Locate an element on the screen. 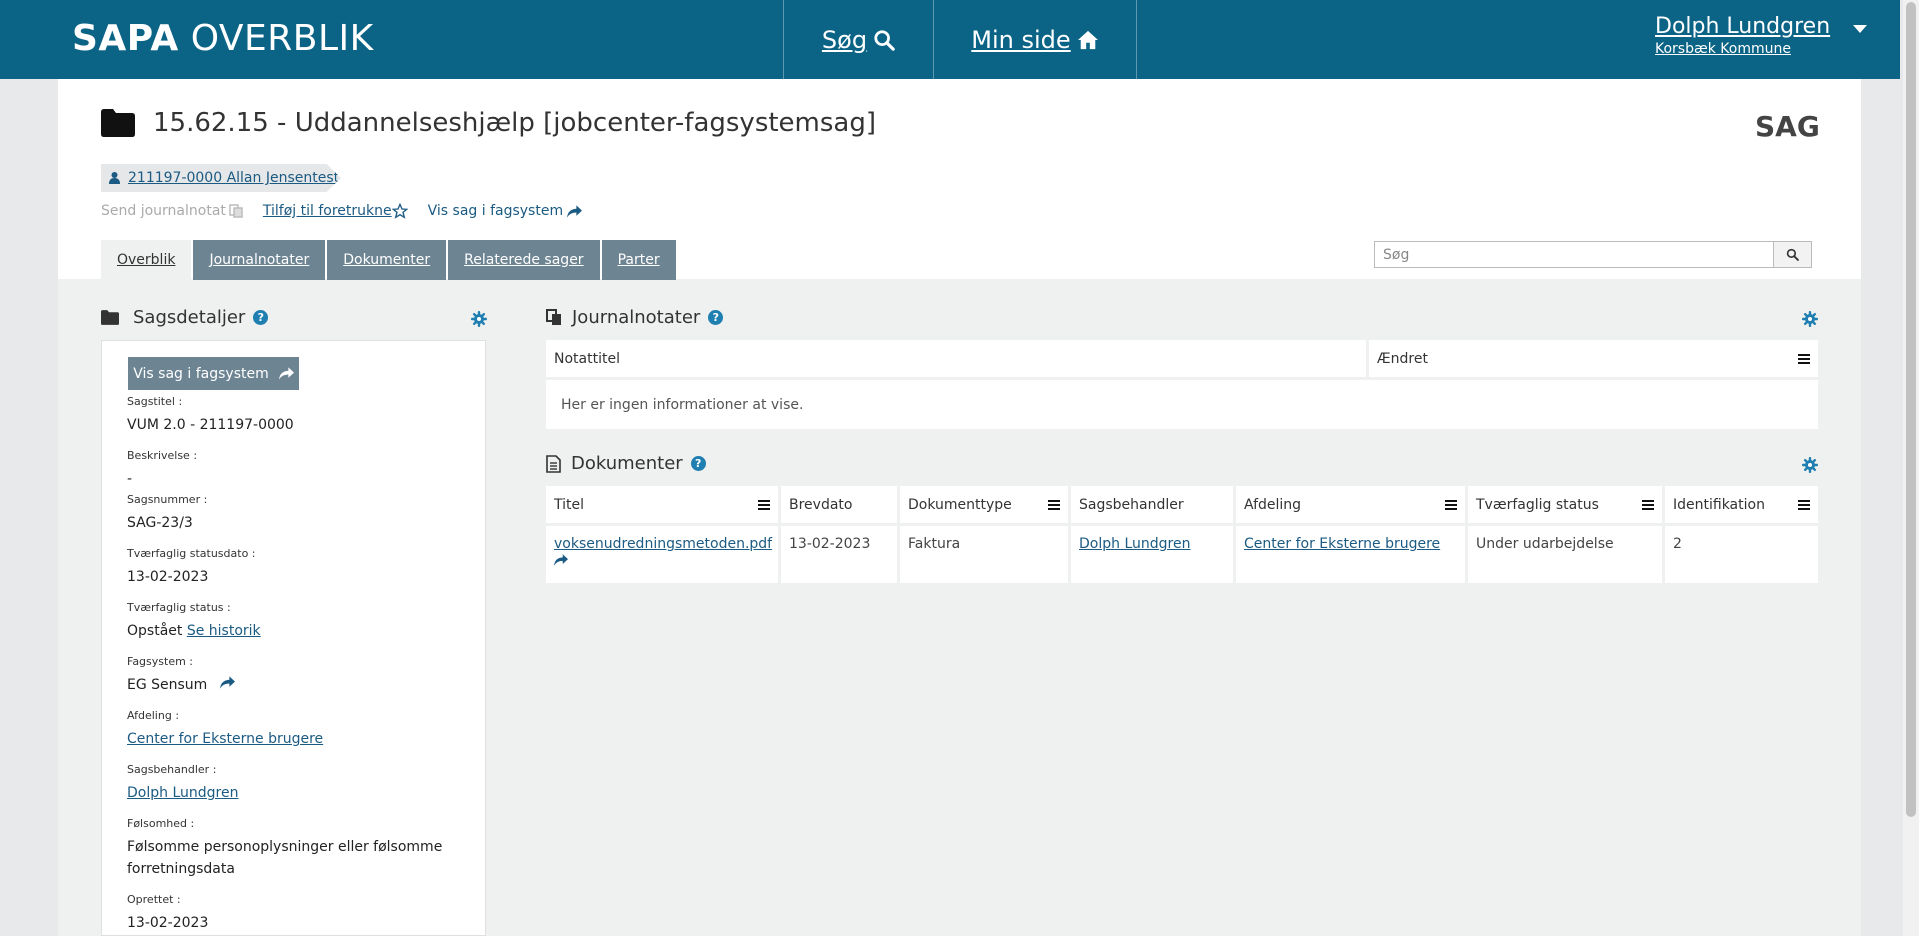  column-notattitel: Notattitel is located at coordinates (957, 358).